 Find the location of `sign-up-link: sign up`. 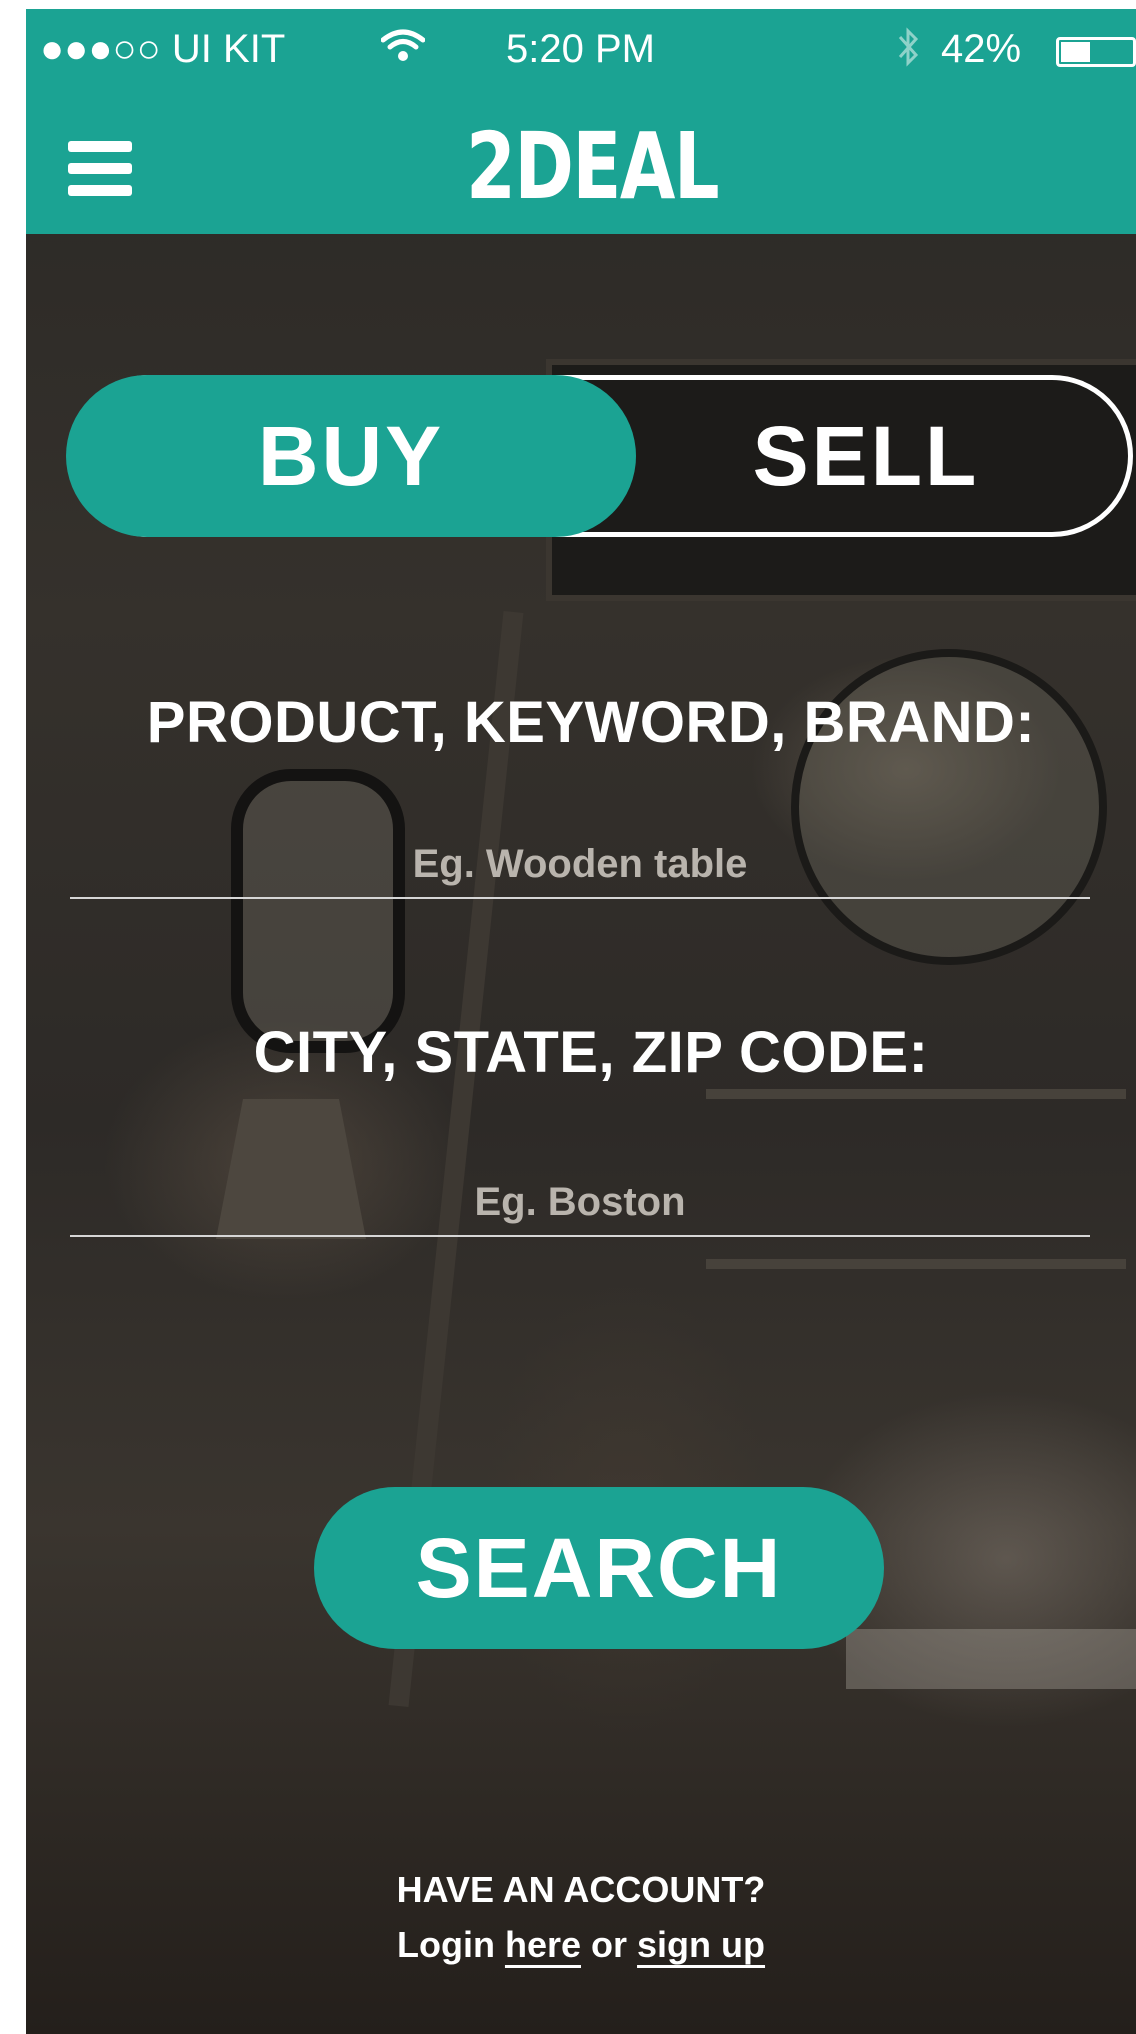

sign-up-link: sign up is located at coordinates (701, 1944).